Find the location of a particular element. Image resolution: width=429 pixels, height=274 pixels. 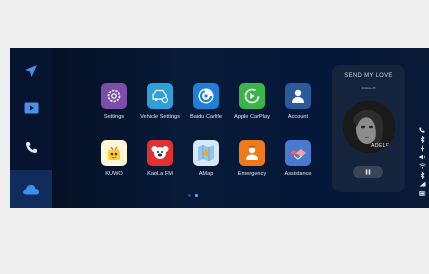

apple-carplay-icon is located at coordinates (252, 96).